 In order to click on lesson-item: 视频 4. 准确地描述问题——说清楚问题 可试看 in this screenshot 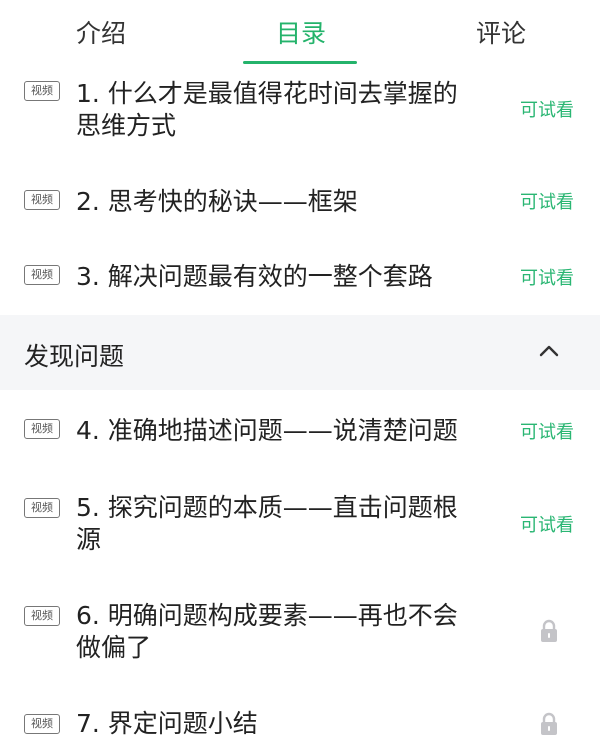, I will do `click(300, 431)`.